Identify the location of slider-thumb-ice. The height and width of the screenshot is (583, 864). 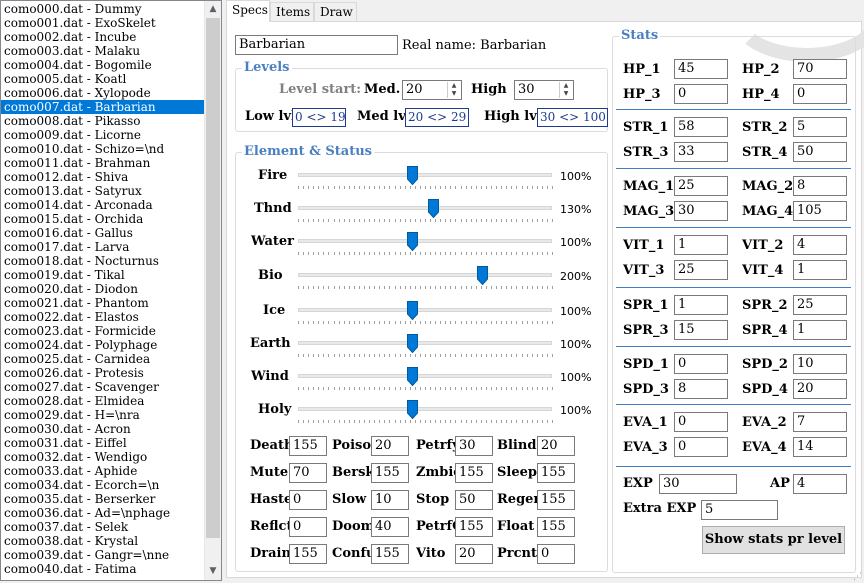
(413, 310).